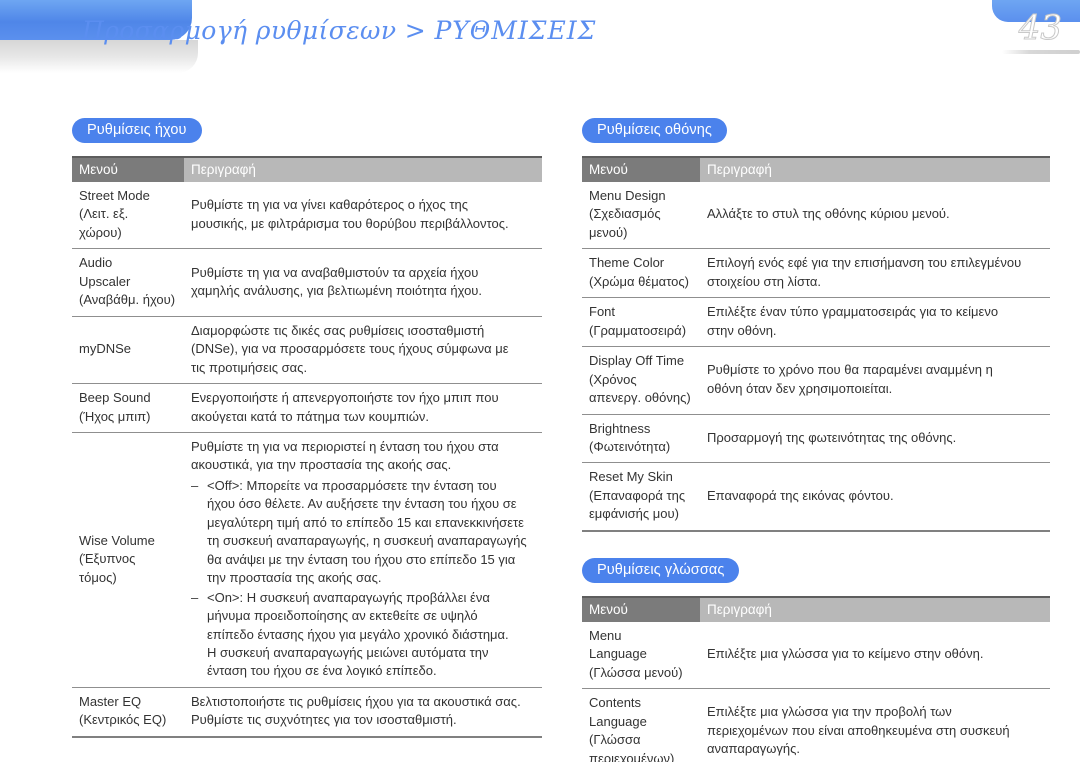  I want to click on menu-line: (Γλώσσα, so click(615, 740).